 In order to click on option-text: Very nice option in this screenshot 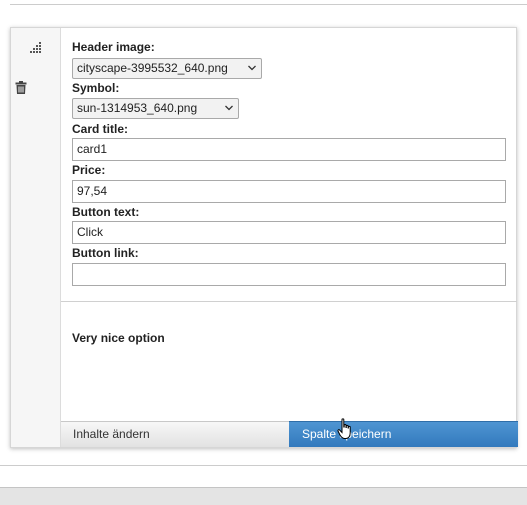, I will do `click(118, 338)`.